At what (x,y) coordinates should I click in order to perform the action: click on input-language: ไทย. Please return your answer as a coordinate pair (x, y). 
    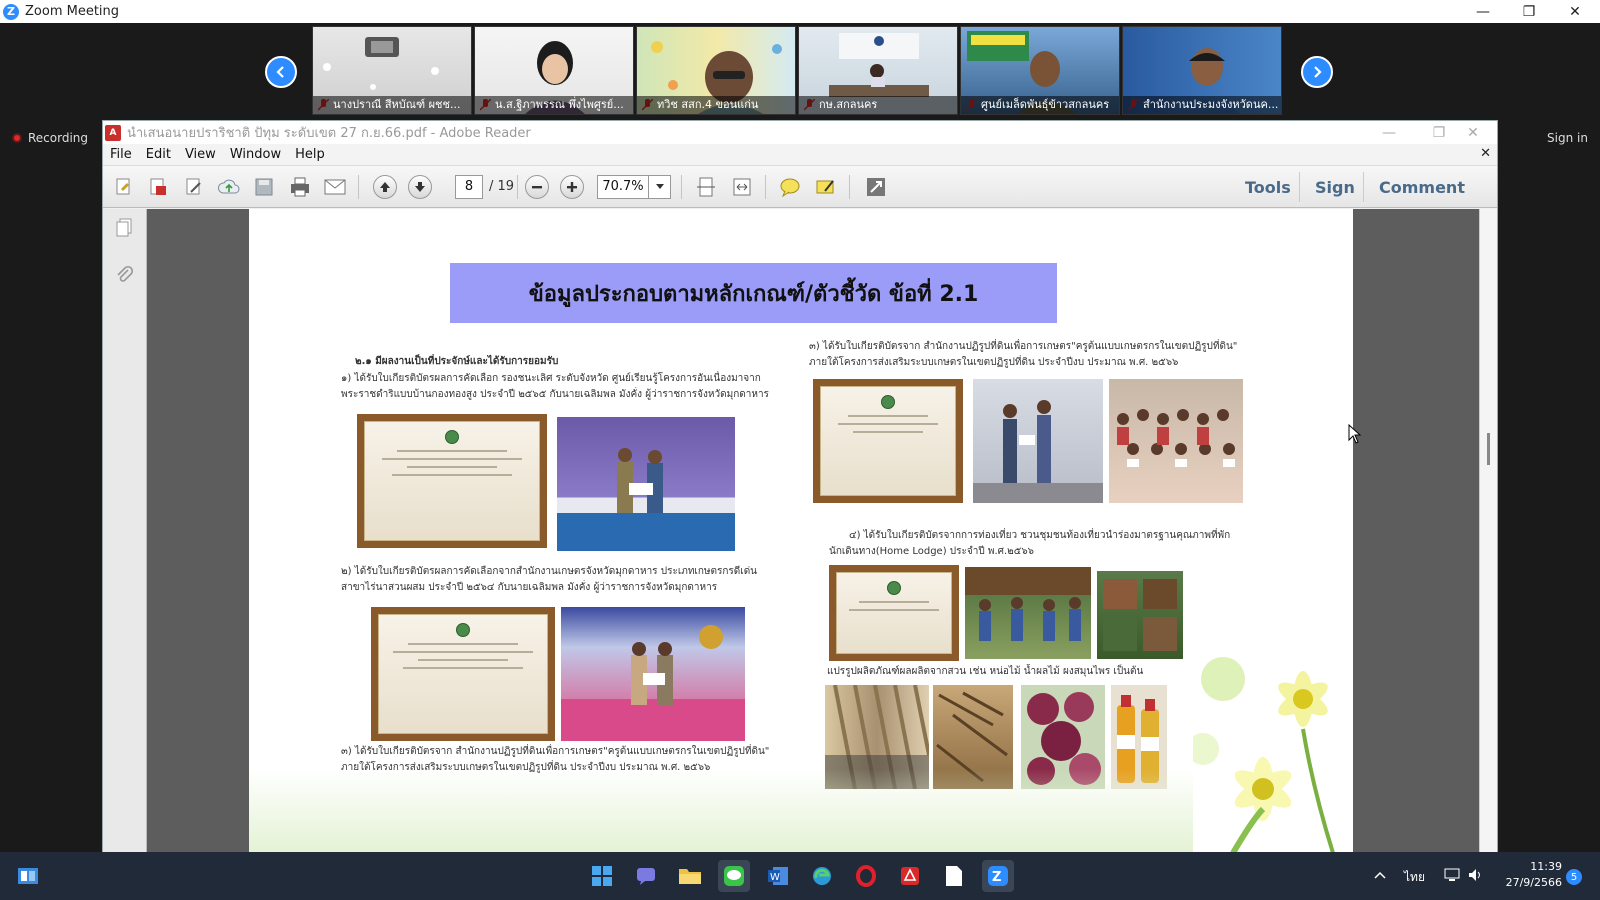
    Looking at the image, I should click on (1414, 877).